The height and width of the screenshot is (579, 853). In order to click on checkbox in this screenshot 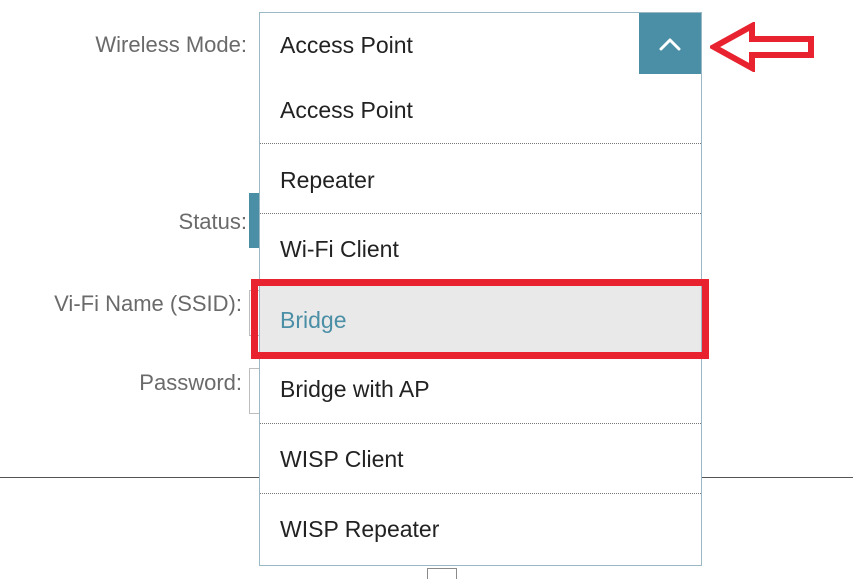, I will do `click(442, 573)`.